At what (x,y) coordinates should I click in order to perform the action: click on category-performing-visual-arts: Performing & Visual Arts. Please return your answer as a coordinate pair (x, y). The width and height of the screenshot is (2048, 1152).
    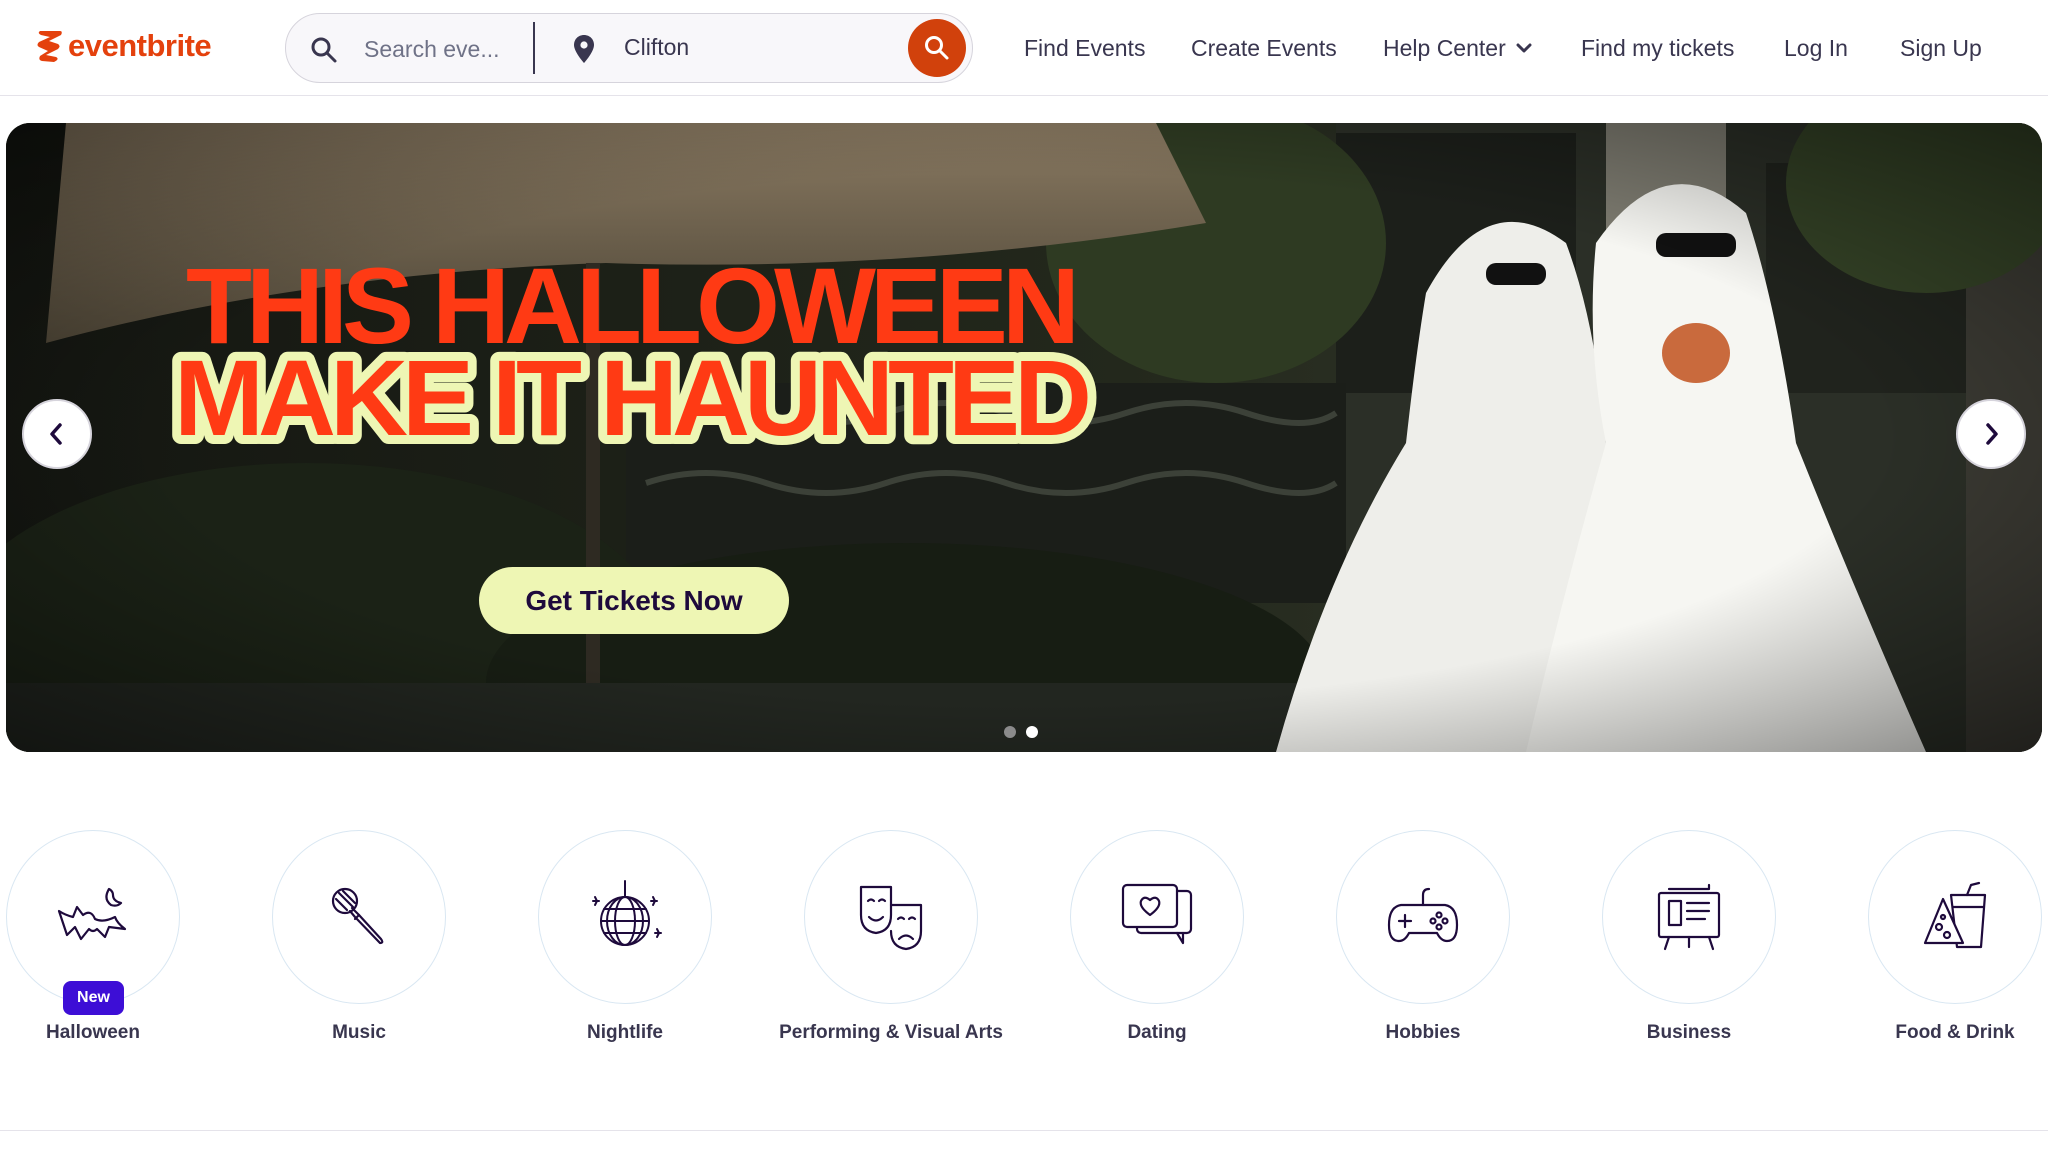
    Looking at the image, I should click on (891, 955).